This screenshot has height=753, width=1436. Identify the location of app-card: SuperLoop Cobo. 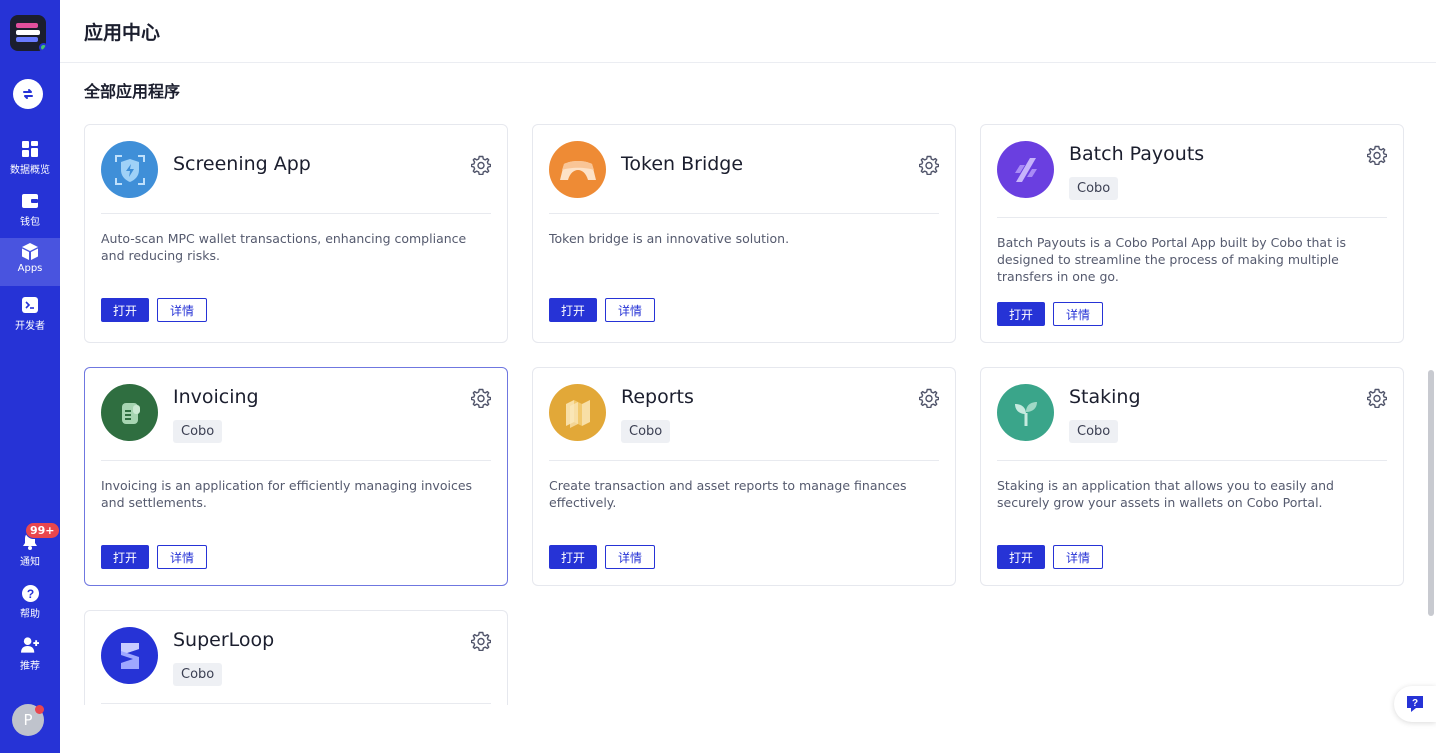
(296, 657).